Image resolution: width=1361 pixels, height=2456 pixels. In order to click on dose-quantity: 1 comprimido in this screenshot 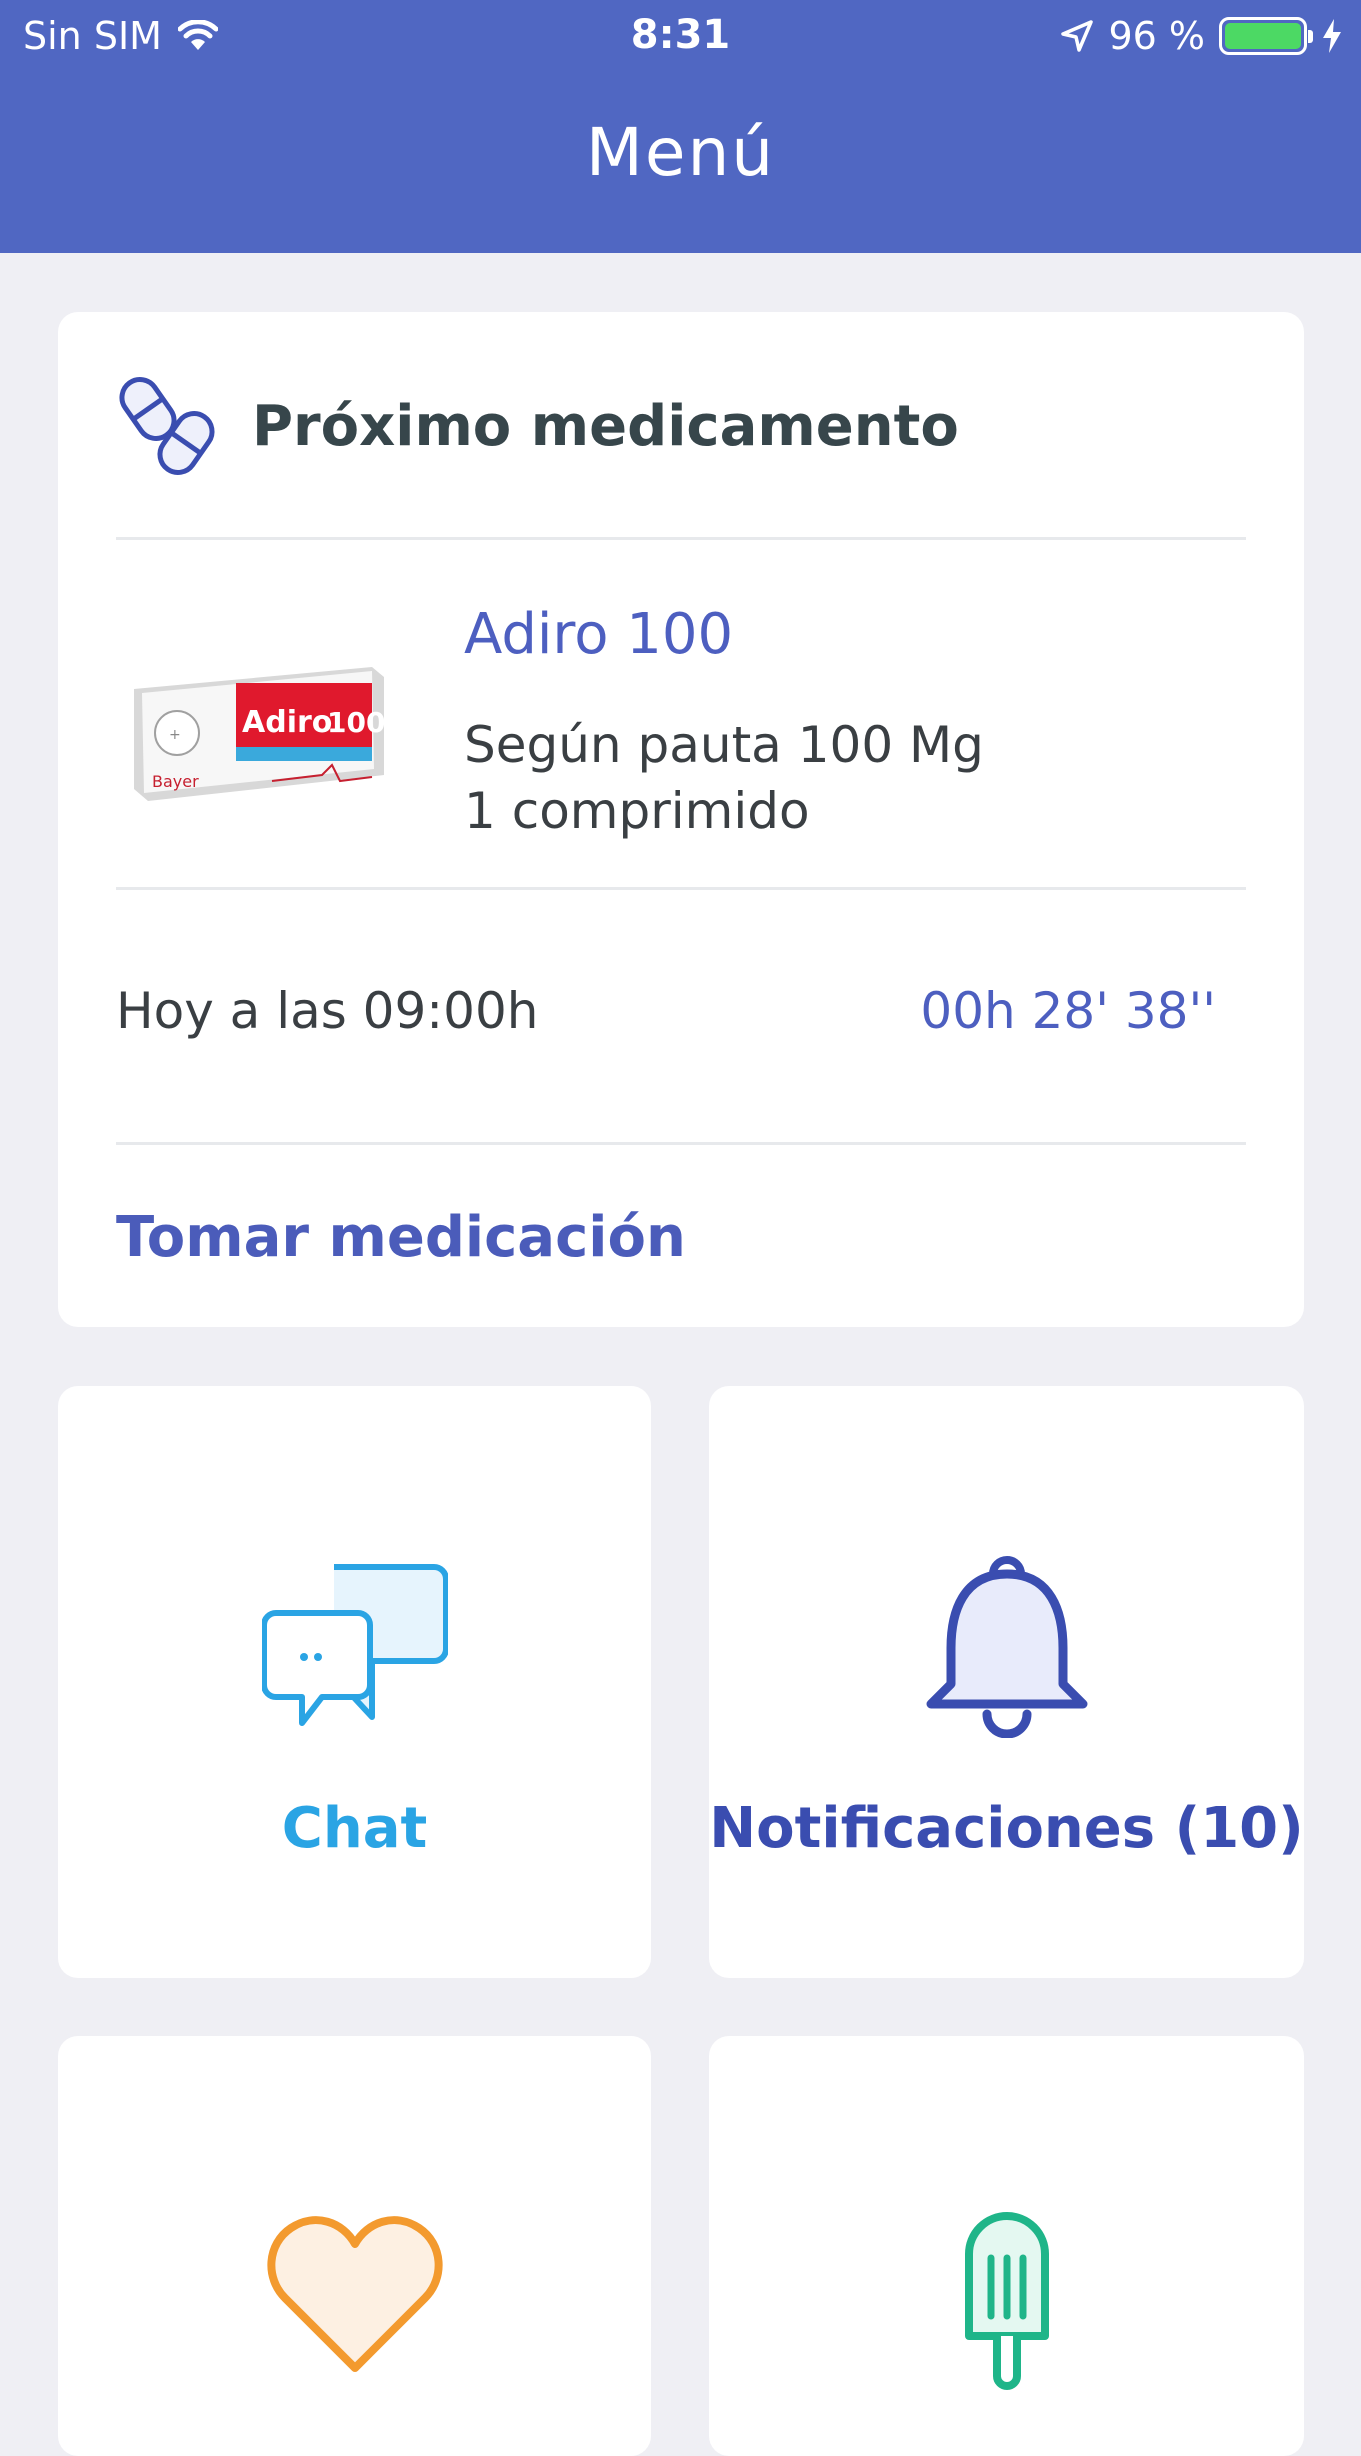, I will do `click(637, 811)`.